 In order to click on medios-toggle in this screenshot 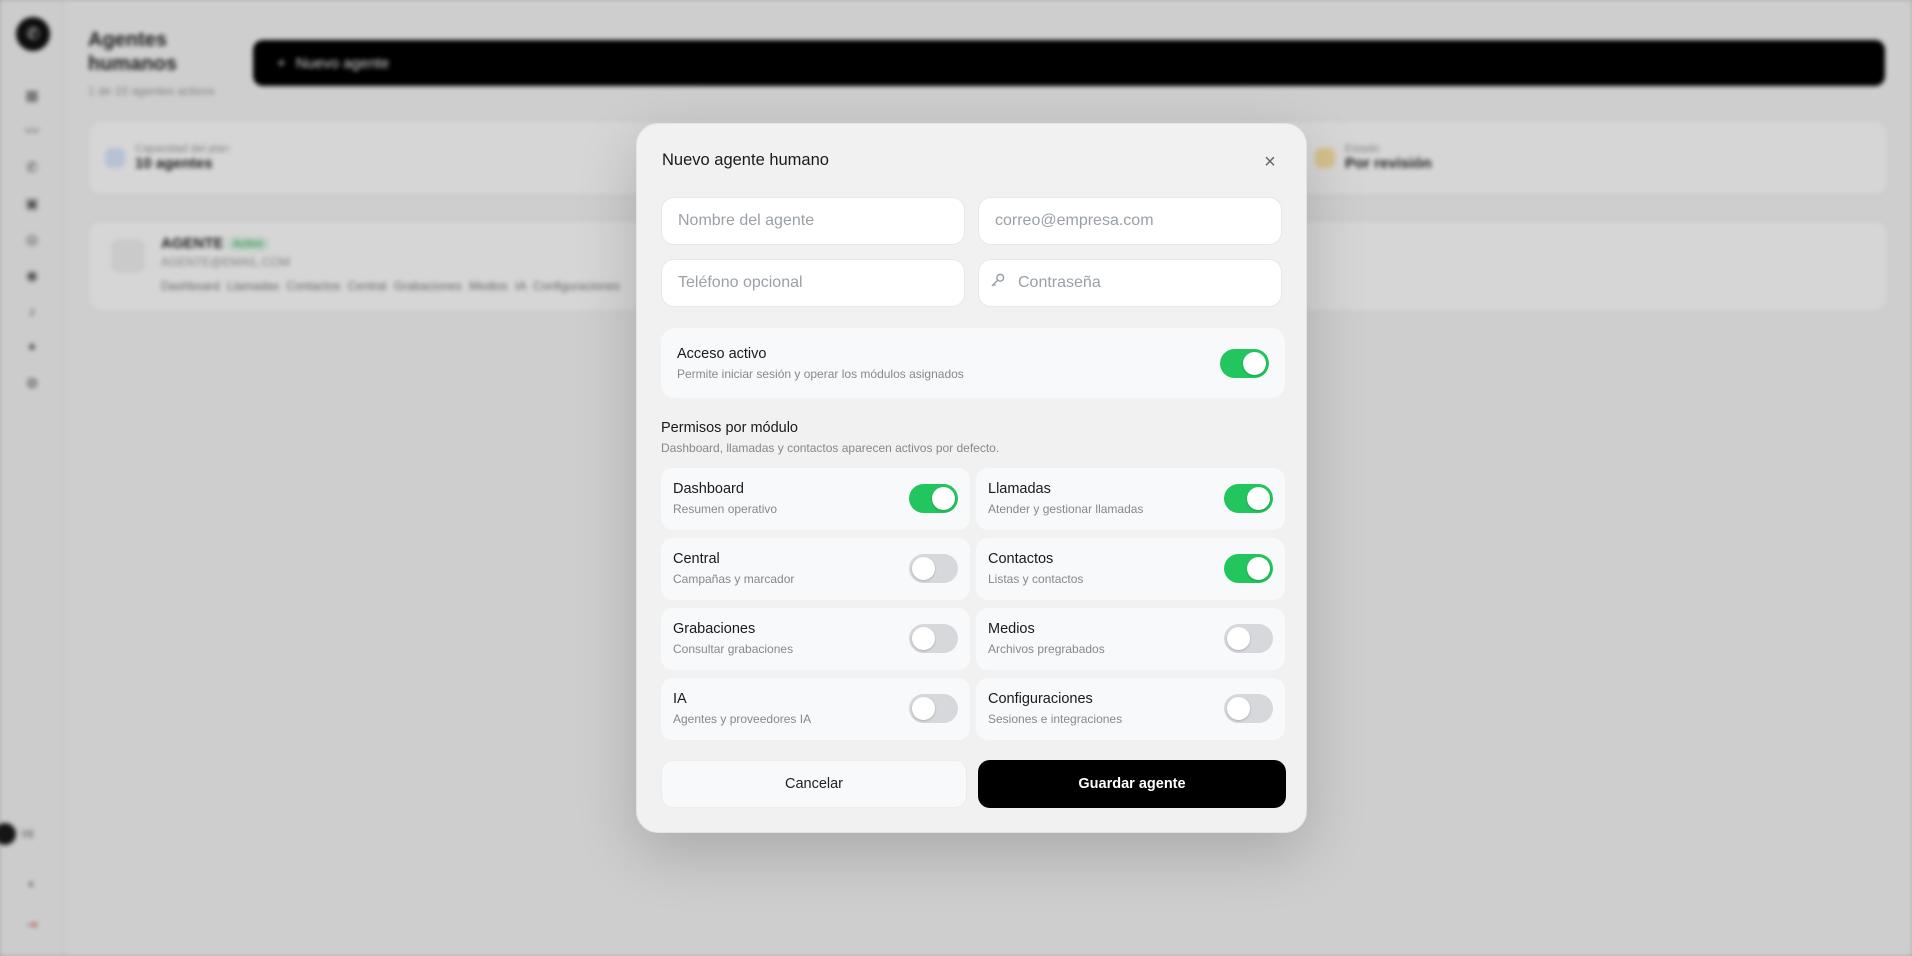, I will do `click(1248, 638)`.